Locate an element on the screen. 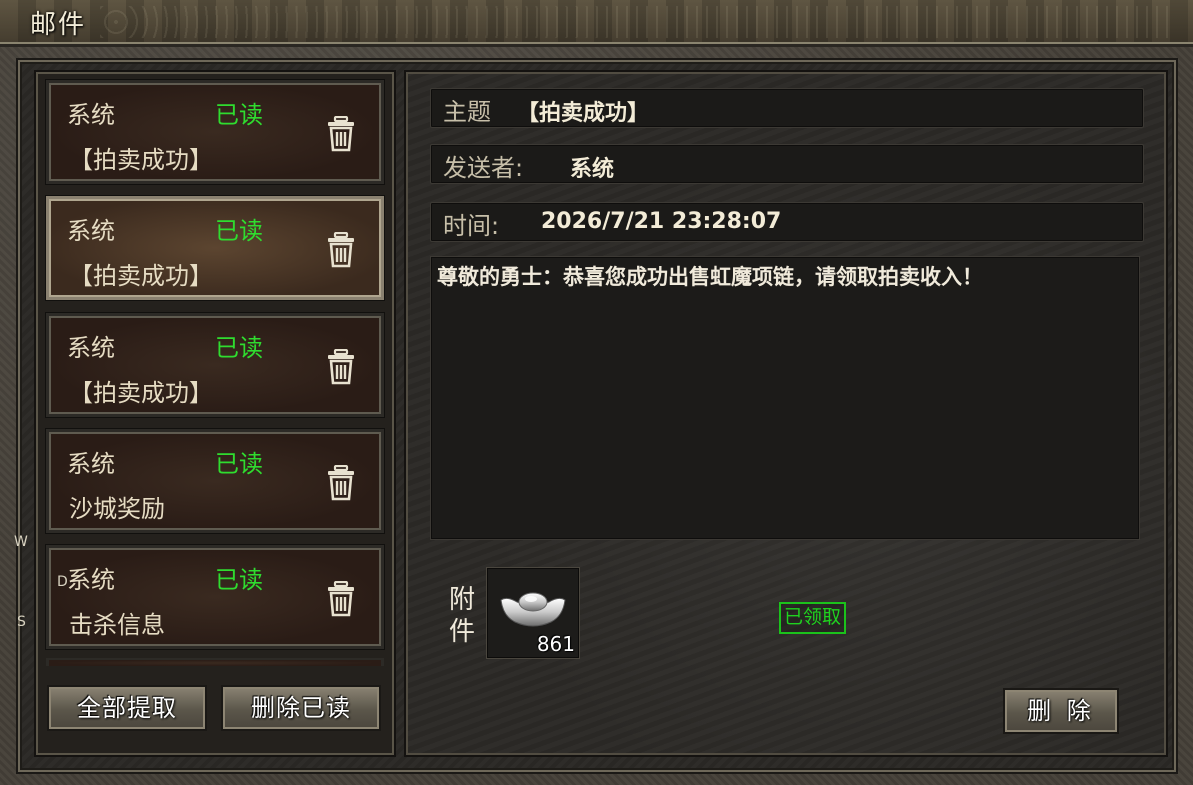 This screenshot has width=1193, height=785. silver-ingot-icon is located at coordinates (533, 609).